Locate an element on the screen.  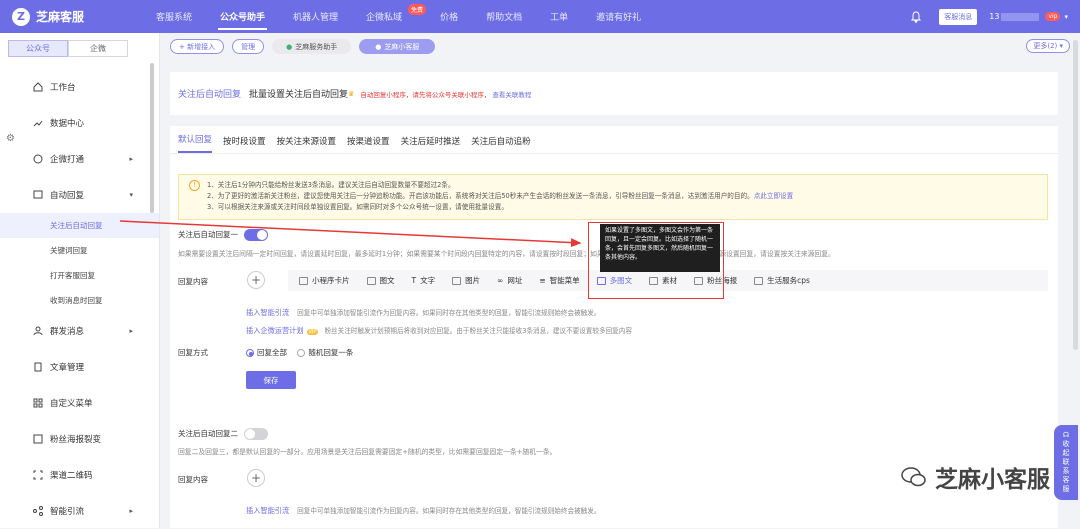
sidebar-item-label: 自动回复 is located at coordinates (67, 196).